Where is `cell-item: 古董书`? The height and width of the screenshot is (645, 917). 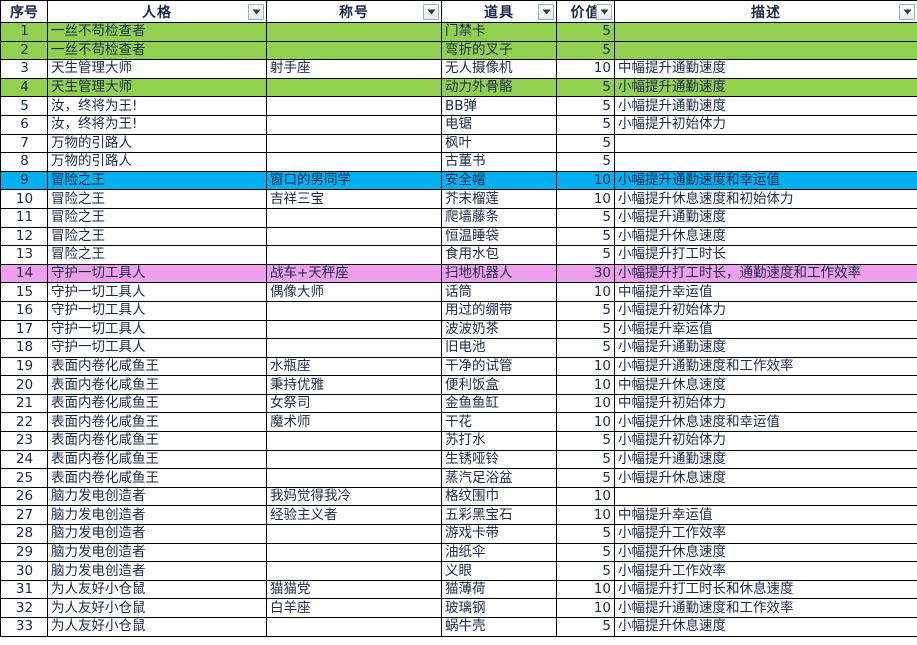
cell-item: 古董书 is located at coordinates (499, 162).